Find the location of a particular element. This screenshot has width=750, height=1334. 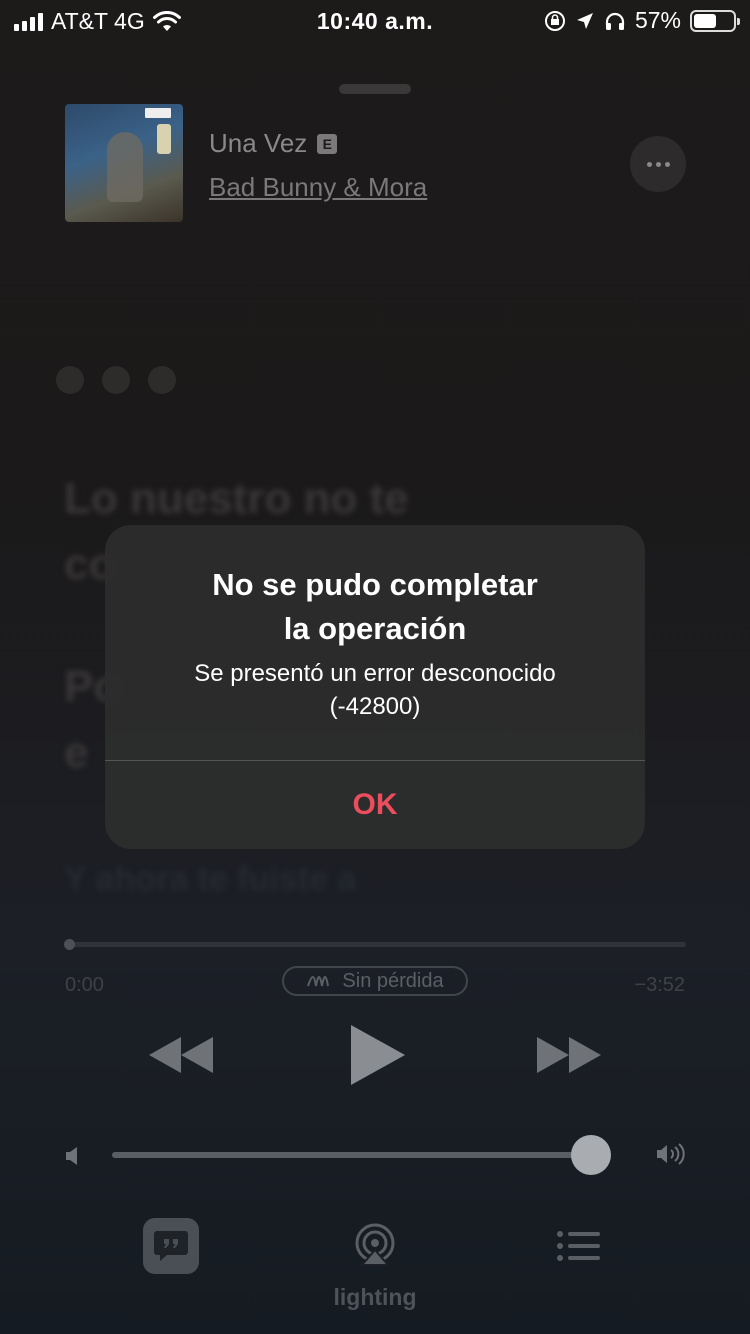

lossless-label: Sin pérdida is located at coordinates (393, 980).